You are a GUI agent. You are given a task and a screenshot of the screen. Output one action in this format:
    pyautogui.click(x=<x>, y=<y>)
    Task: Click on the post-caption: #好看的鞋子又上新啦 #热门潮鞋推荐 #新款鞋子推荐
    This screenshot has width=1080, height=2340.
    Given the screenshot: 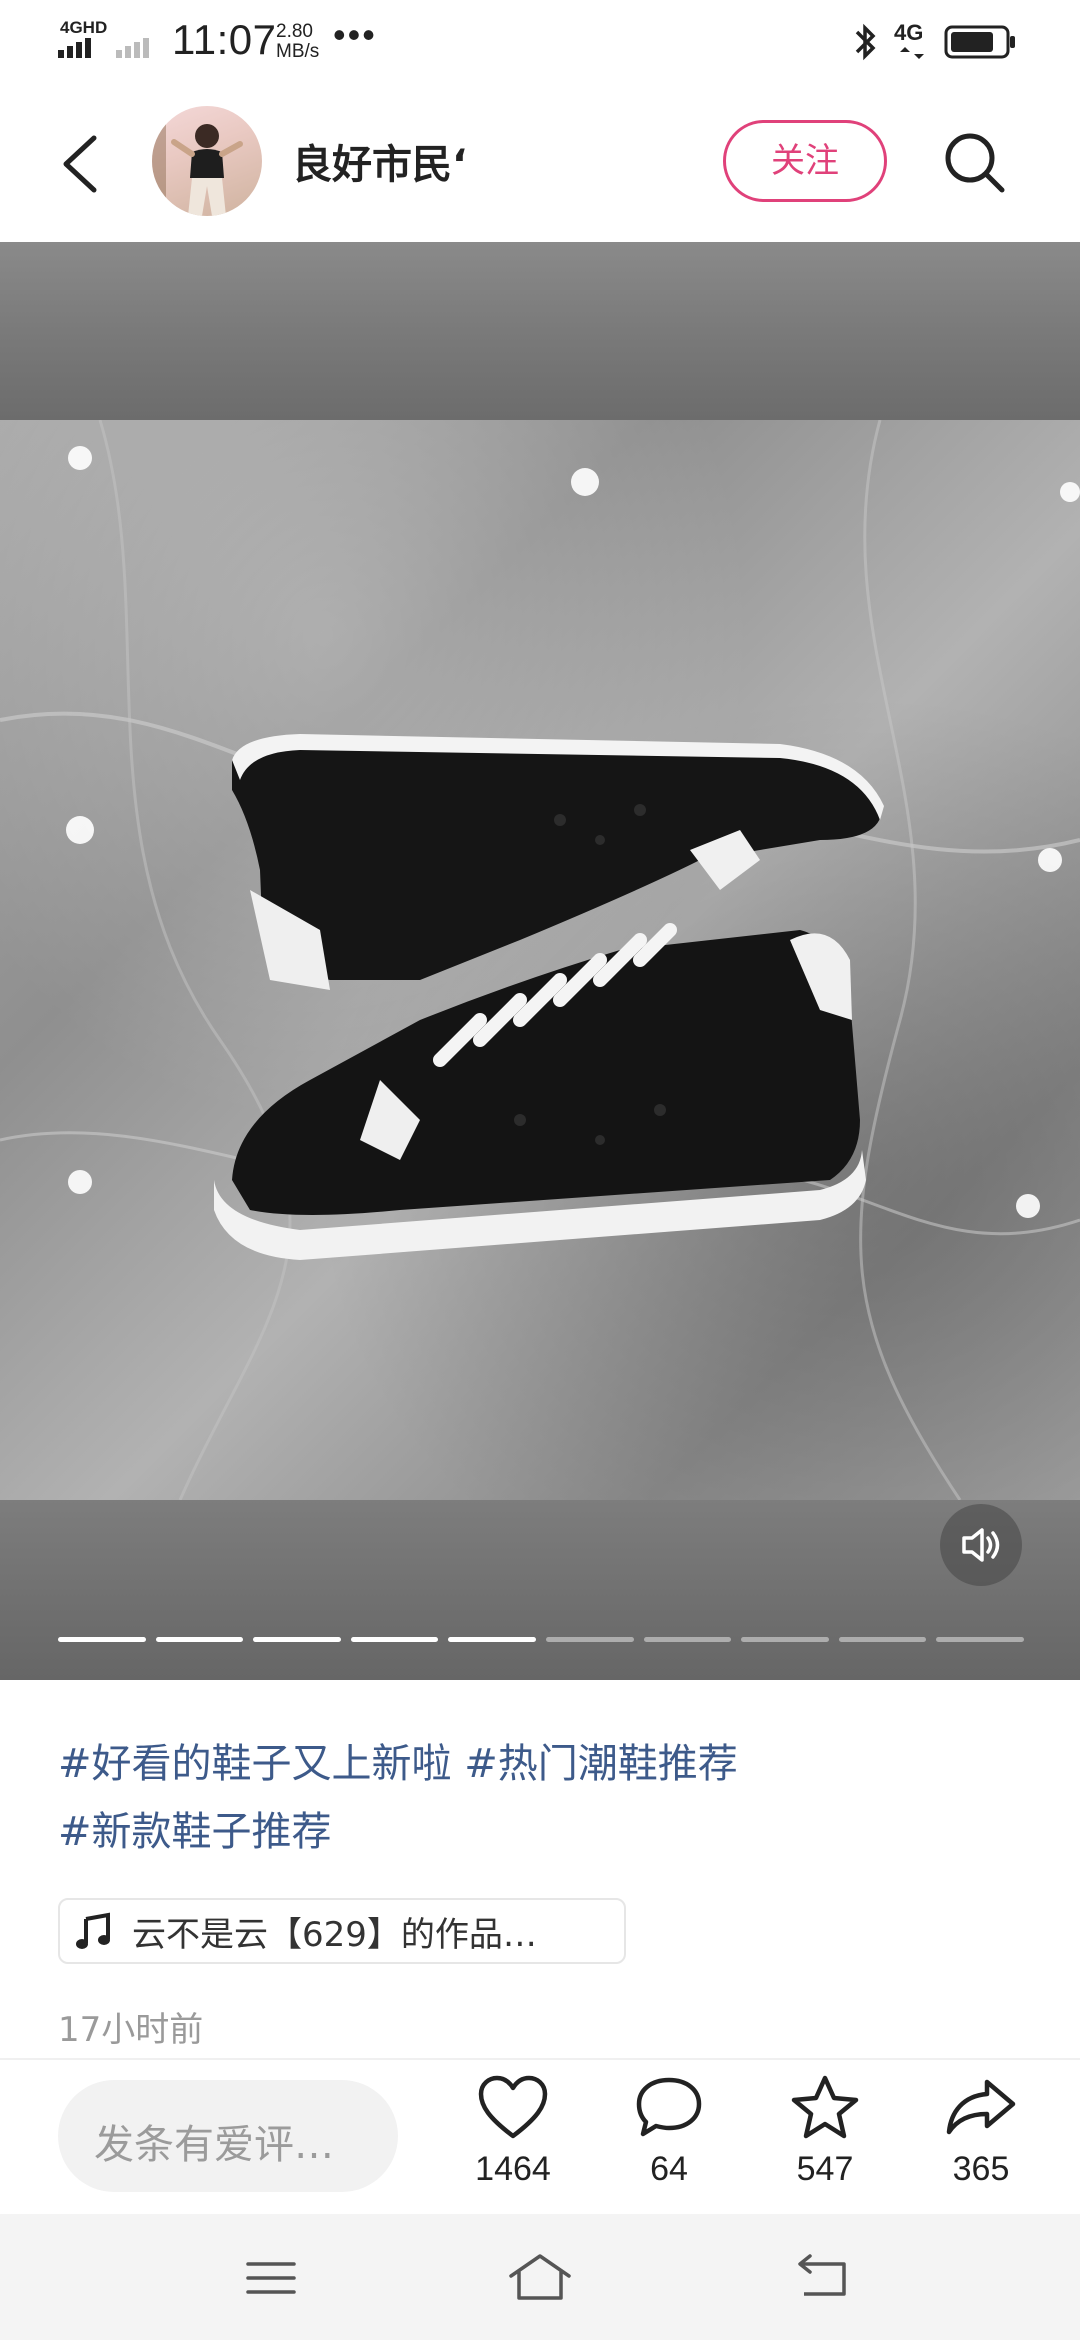 What is the action you would take?
    pyautogui.click(x=543, y=1798)
    